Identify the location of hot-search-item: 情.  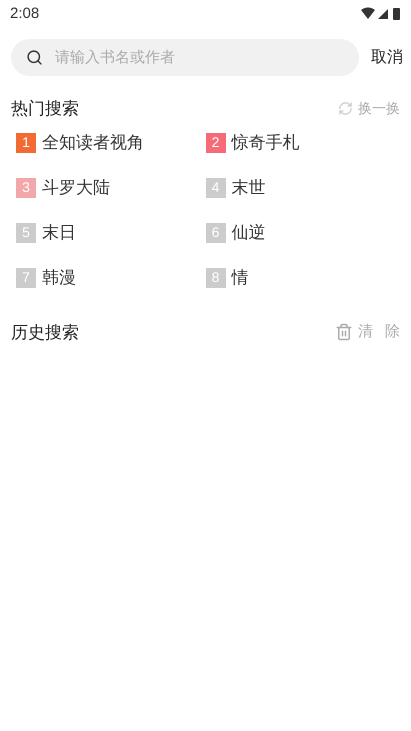
(240, 277).